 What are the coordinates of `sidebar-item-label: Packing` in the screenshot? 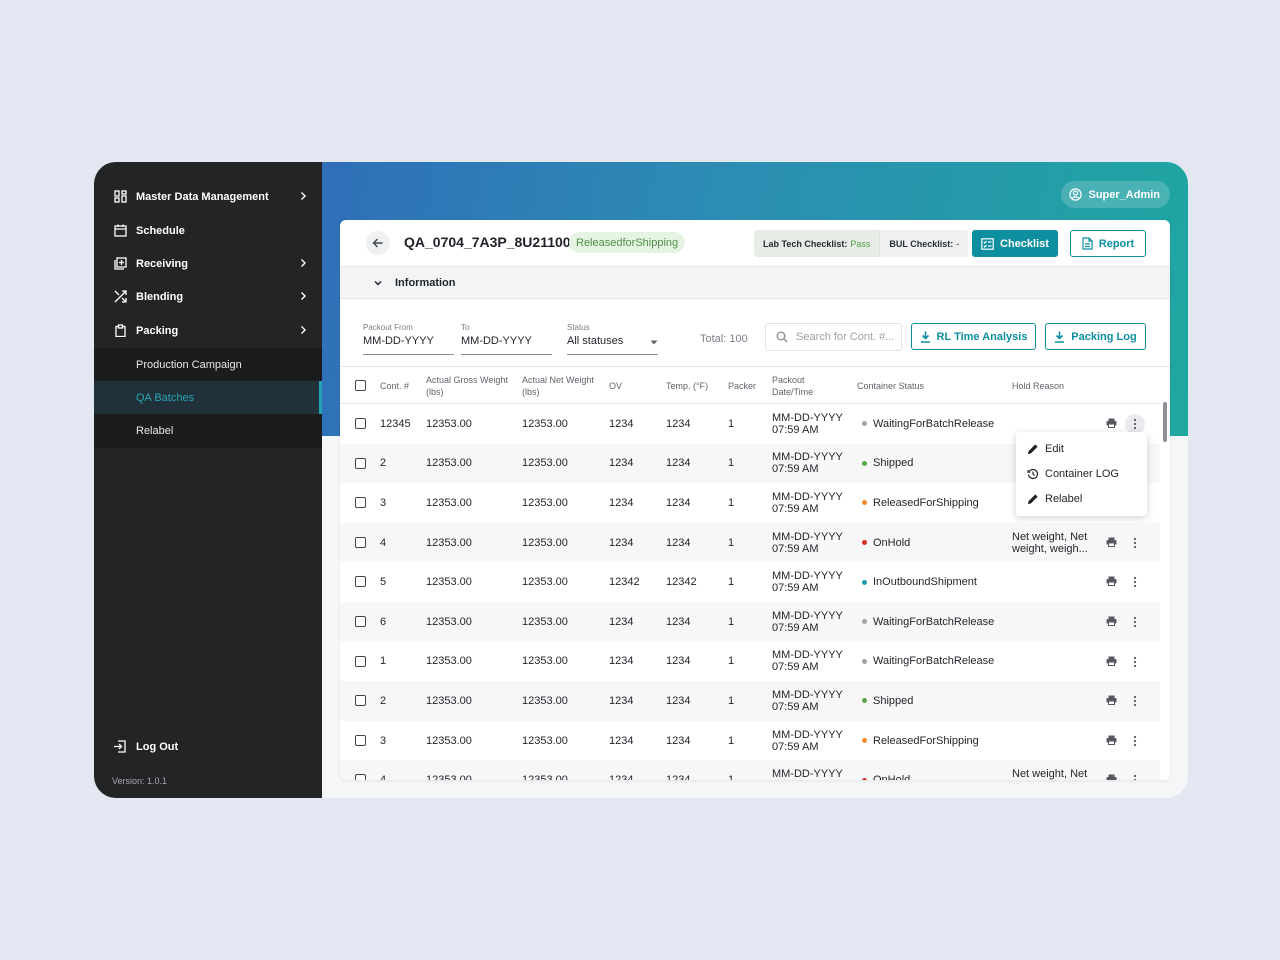 It's located at (157, 330).